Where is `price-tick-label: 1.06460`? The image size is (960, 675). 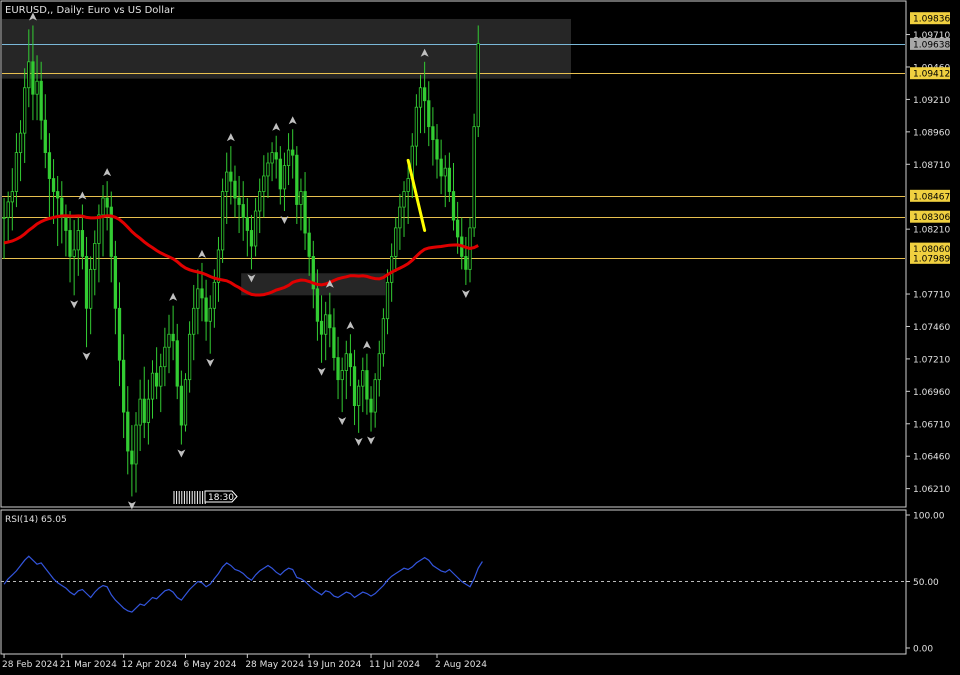
price-tick-label: 1.06460 is located at coordinates (931, 458).